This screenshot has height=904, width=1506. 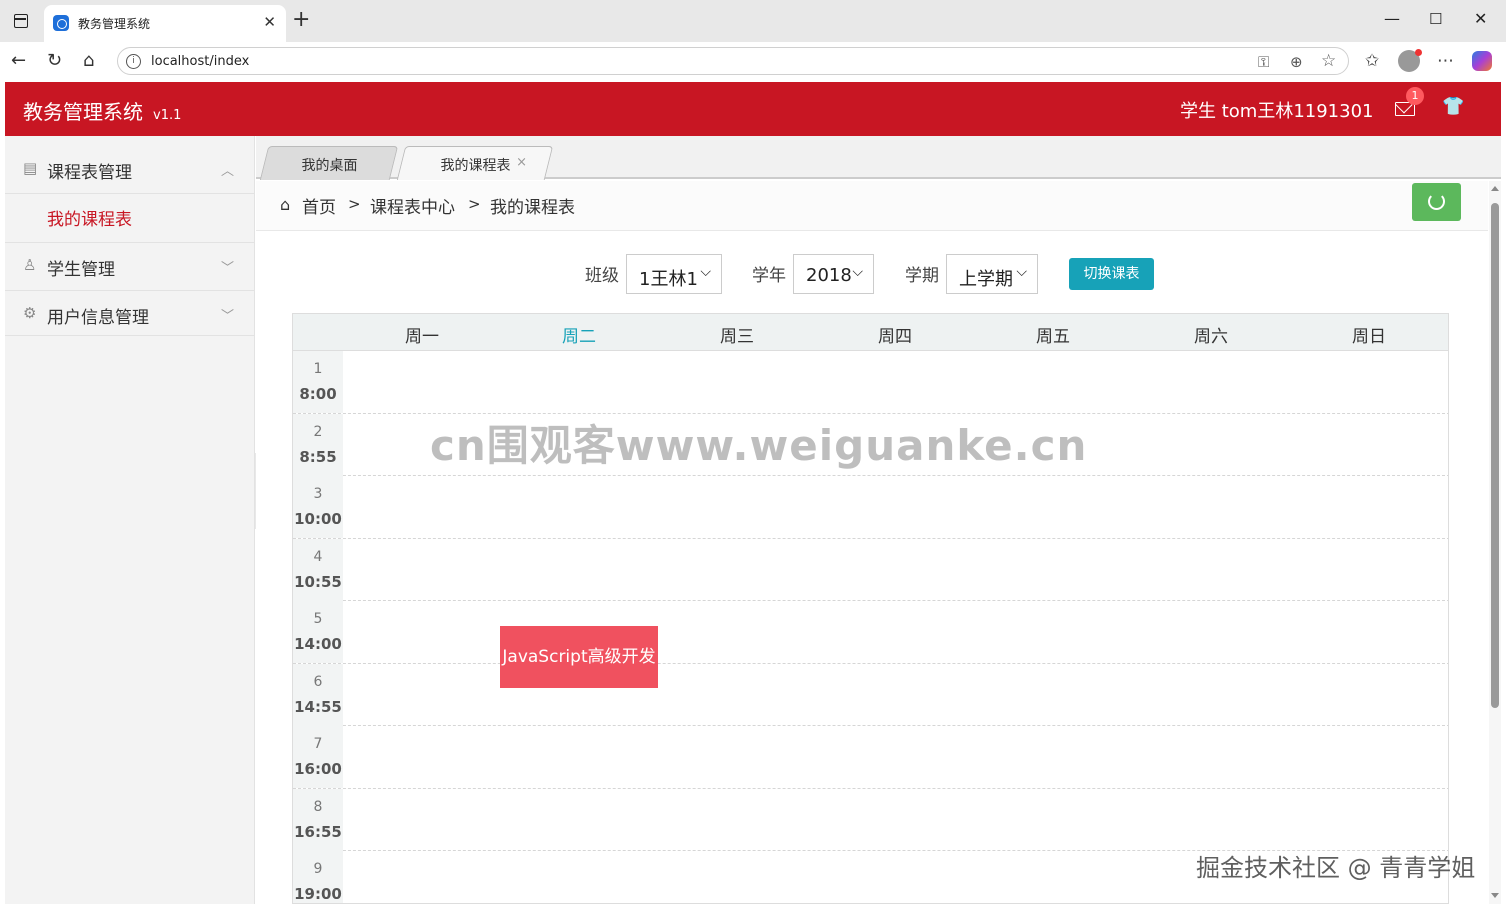 I want to click on favorites-icon: ✩, so click(x=1372, y=61).